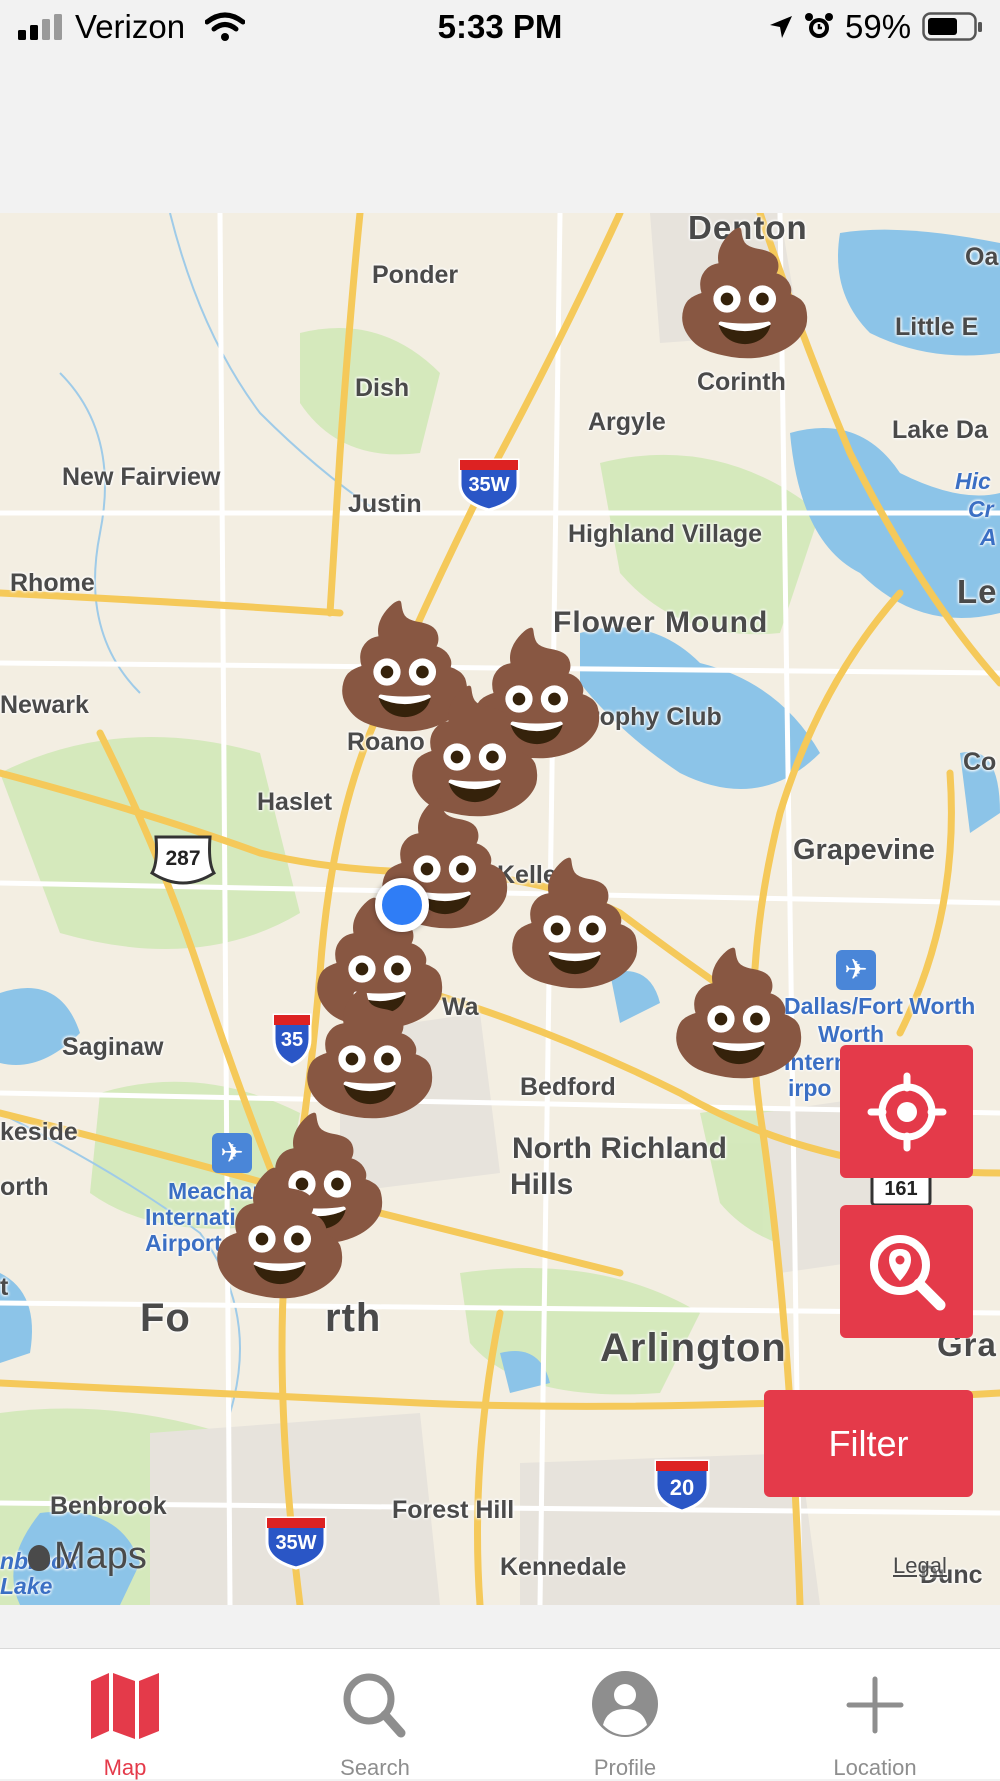 The image size is (1000, 1781). I want to click on shield-label: 161, so click(901, 1189).